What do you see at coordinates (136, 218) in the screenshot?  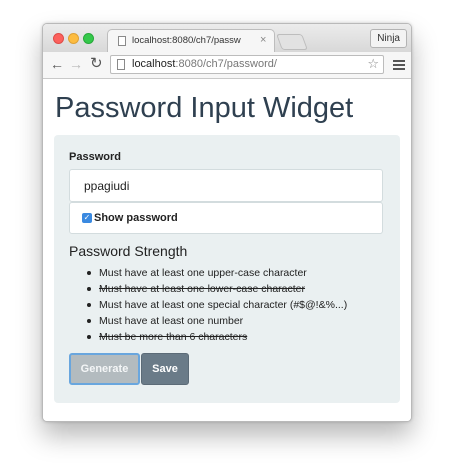 I see `show-password-label: Show password` at bounding box center [136, 218].